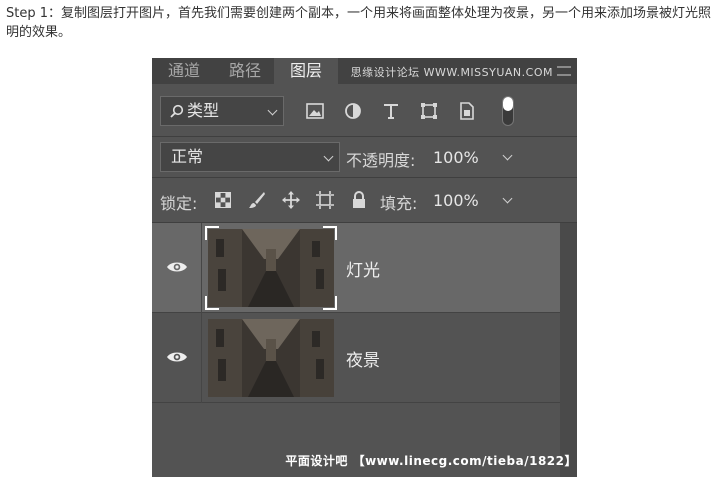  Describe the element at coordinates (363, 358) in the screenshot. I see `layer-name: 夜景` at that location.